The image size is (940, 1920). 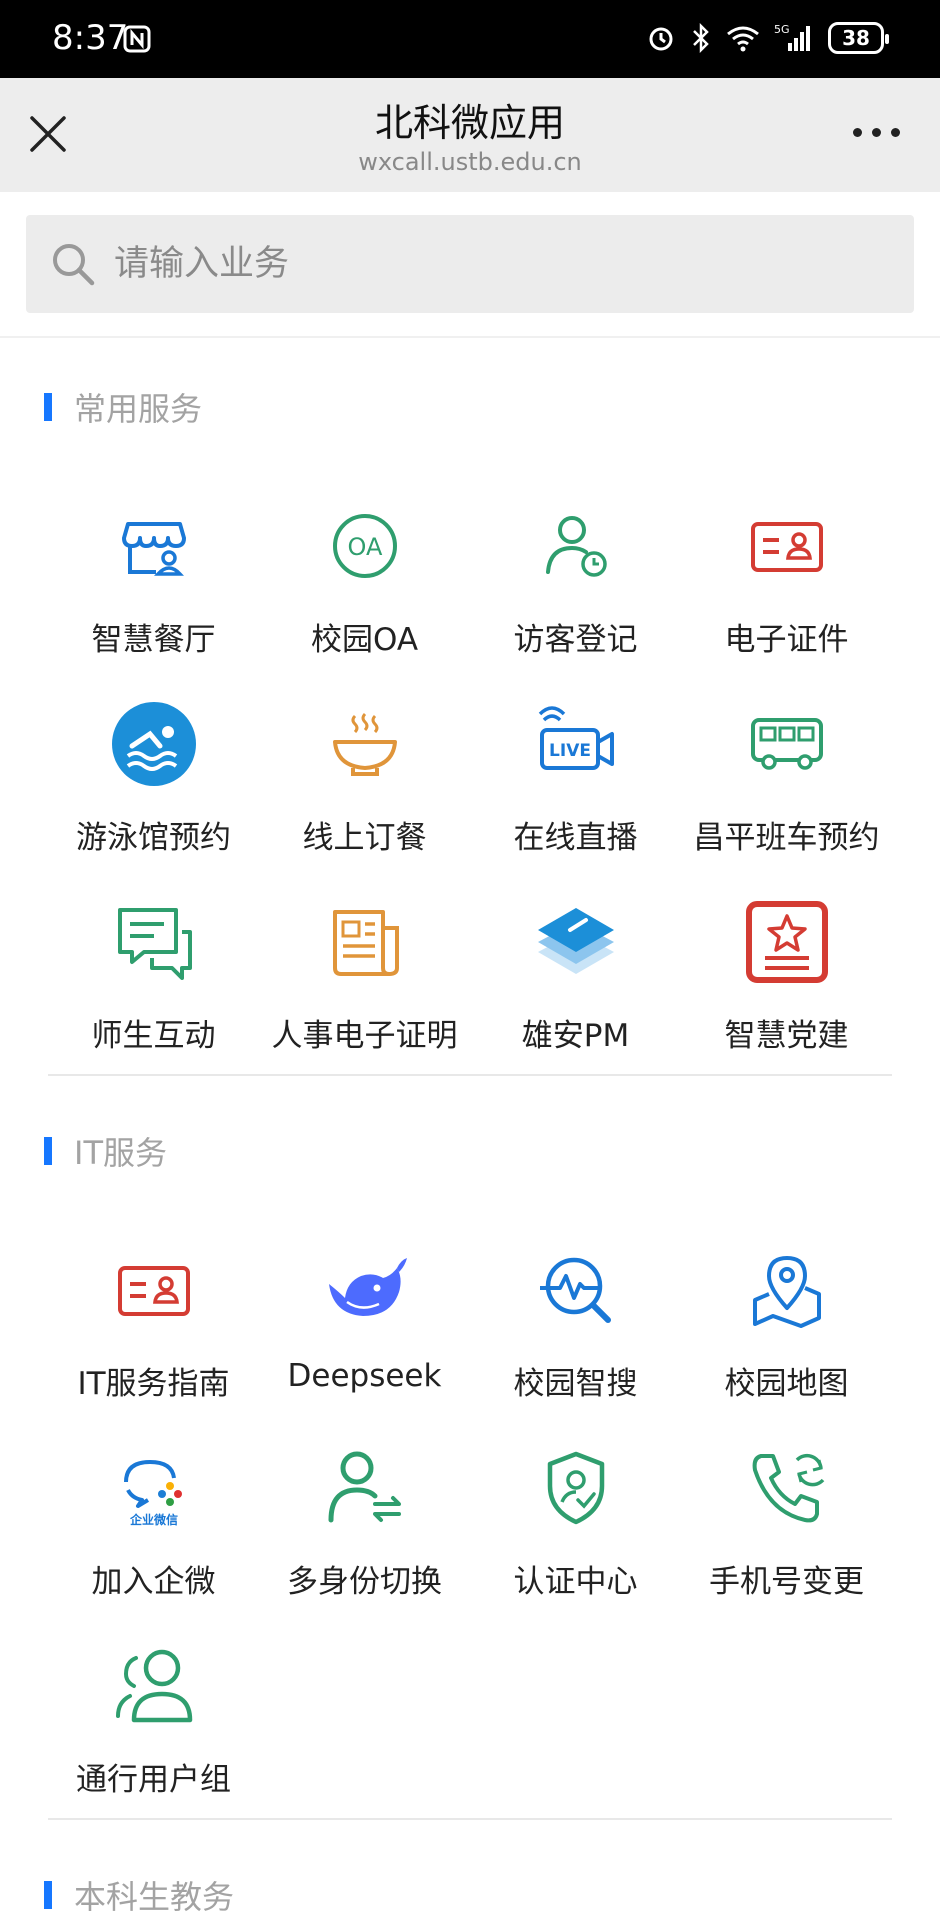 I want to click on more-menu-icon, so click(x=876, y=132).